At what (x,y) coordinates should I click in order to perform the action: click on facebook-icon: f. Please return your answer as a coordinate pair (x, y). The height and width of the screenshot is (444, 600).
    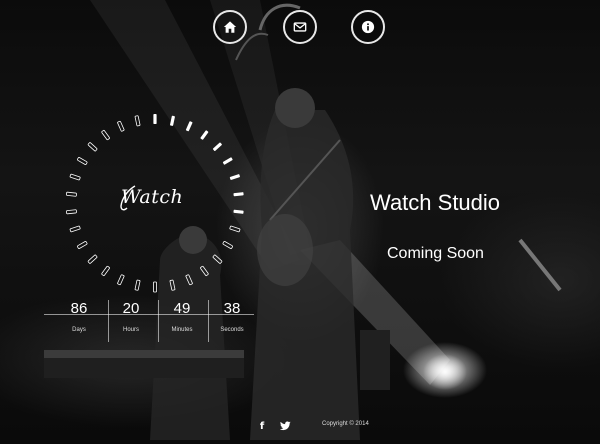
    Looking at the image, I should click on (262, 426).